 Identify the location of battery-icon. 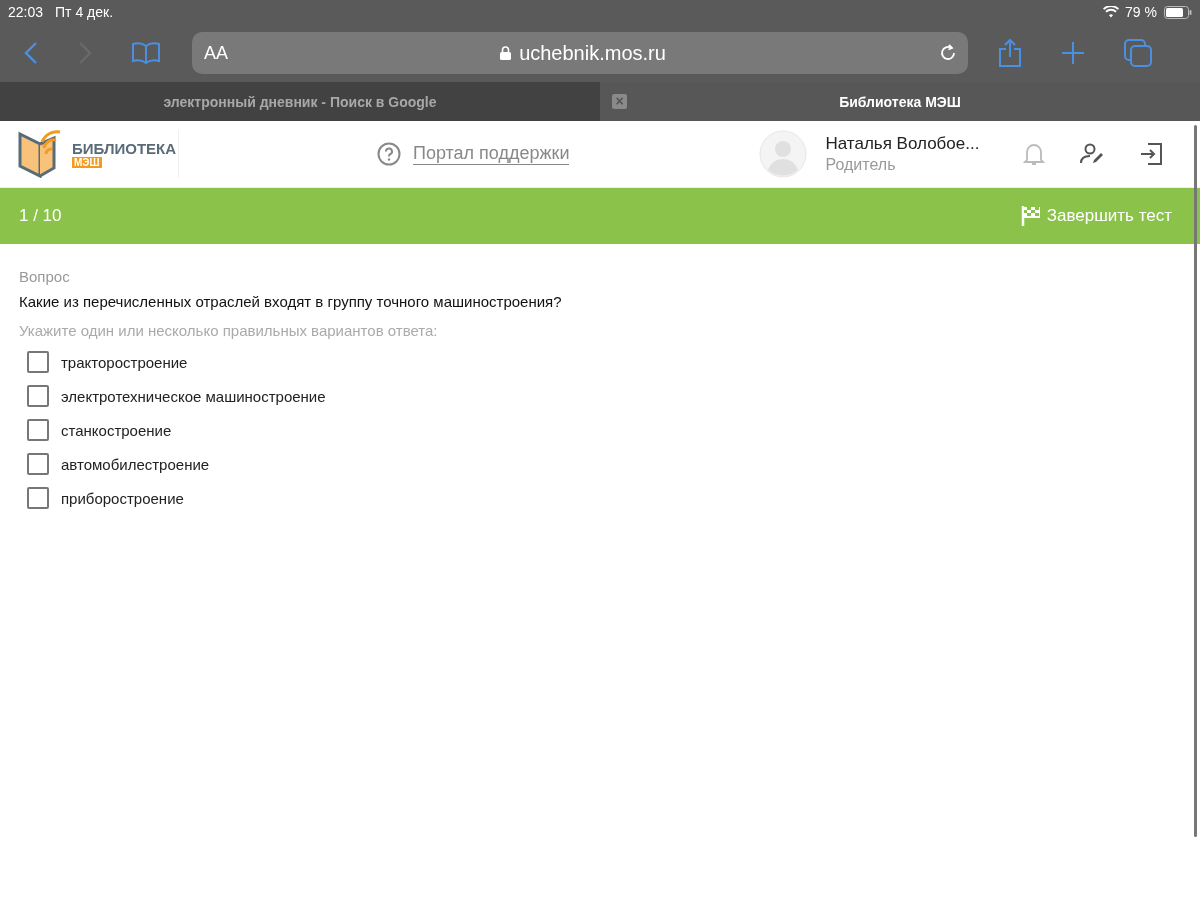
(1178, 12).